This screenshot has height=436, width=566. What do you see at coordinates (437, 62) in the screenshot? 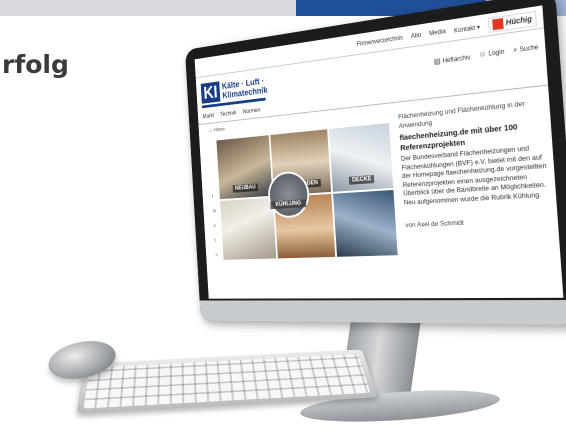
I see `archive-icon: ▤` at bounding box center [437, 62].